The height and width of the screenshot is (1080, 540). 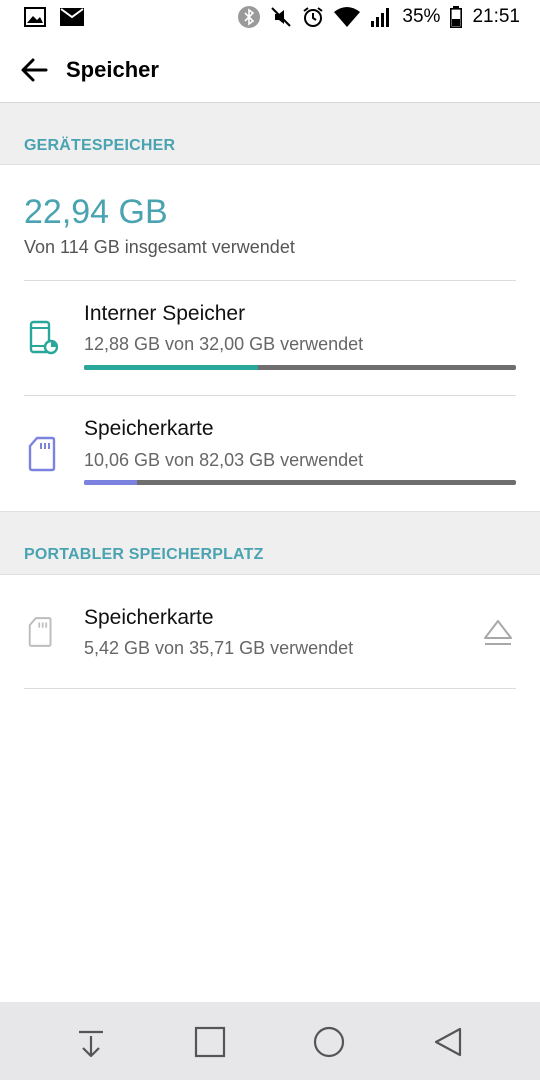 I want to click on total-used-value: 22,94 GB, so click(x=96, y=212).